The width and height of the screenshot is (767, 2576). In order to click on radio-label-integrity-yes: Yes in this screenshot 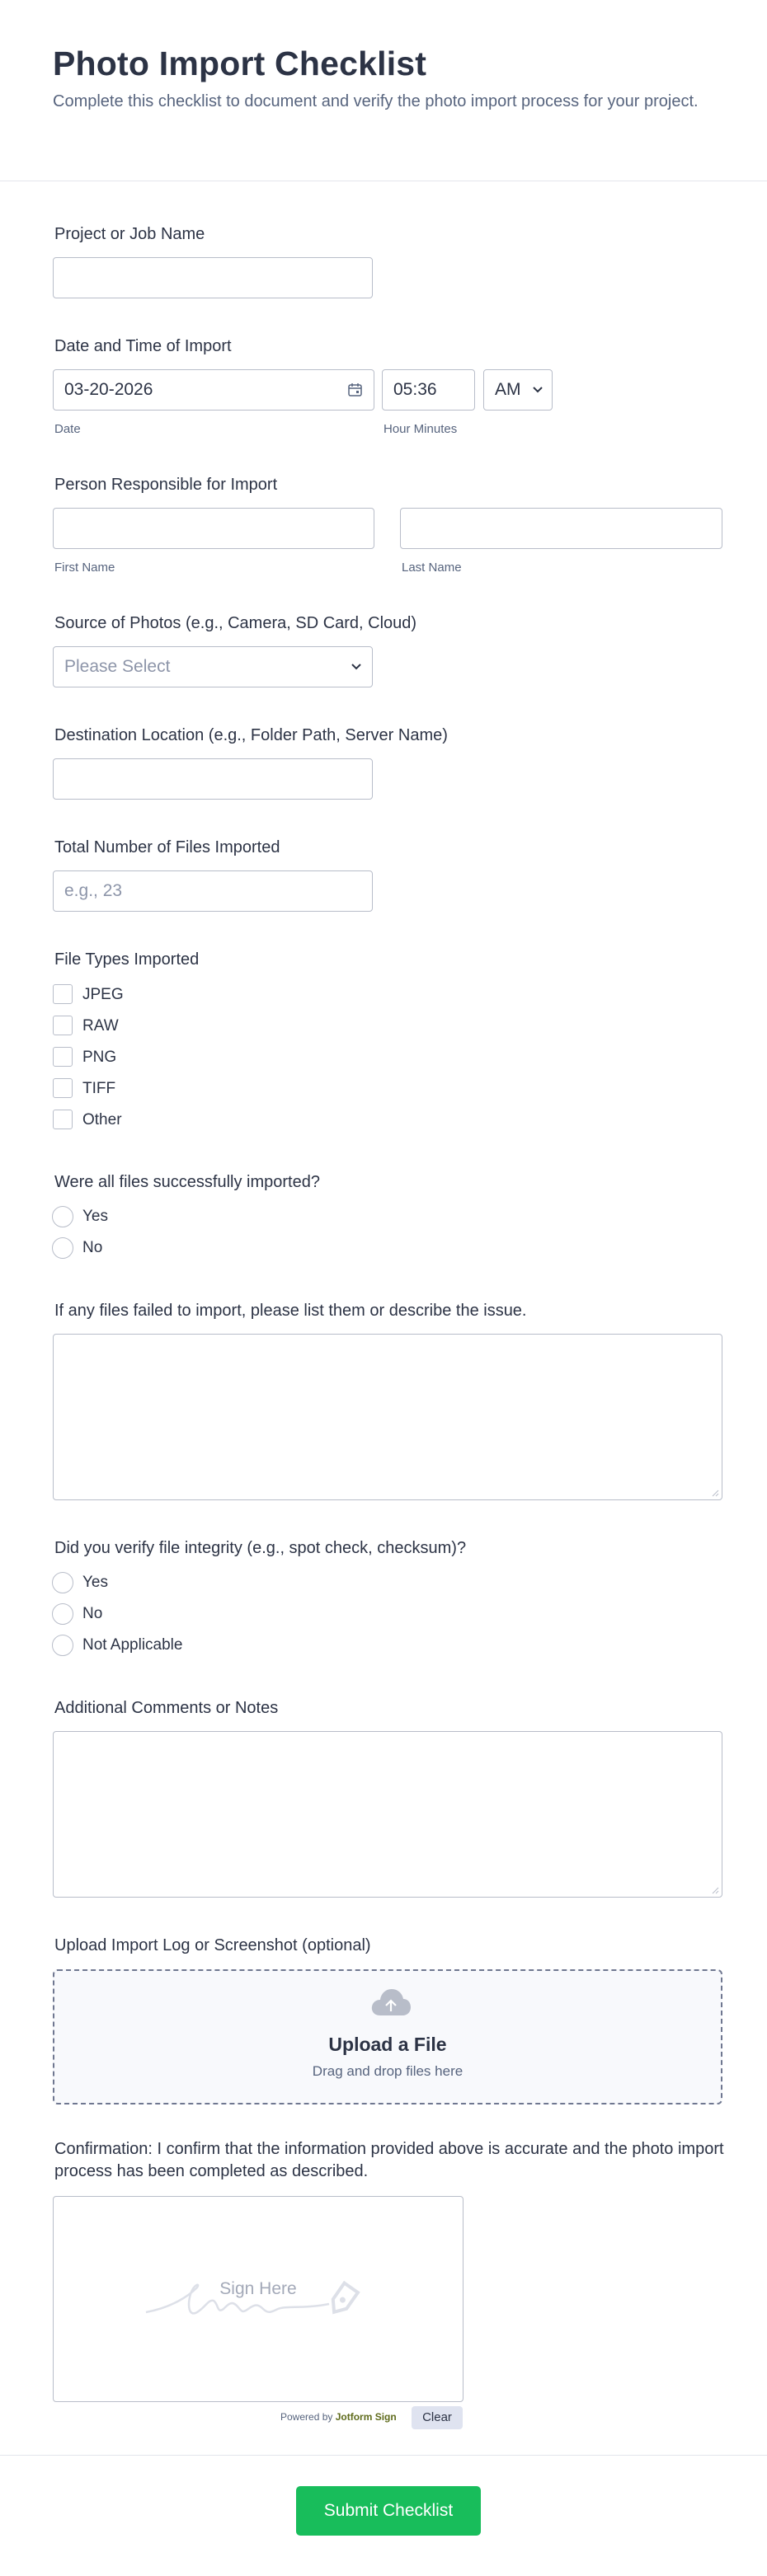, I will do `click(95, 1582)`.